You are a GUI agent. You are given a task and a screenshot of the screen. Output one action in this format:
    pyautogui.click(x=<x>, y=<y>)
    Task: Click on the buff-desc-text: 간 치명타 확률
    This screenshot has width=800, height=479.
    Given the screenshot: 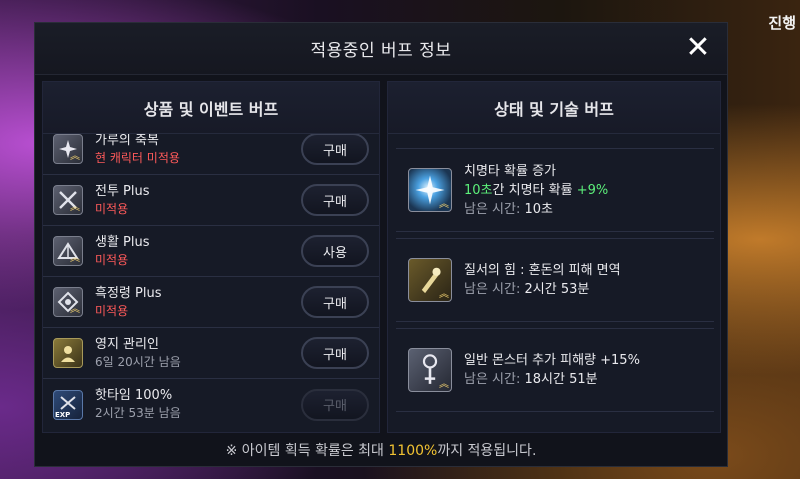 What is the action you would take?
    pyautogui.click(x=534, y=190)
    